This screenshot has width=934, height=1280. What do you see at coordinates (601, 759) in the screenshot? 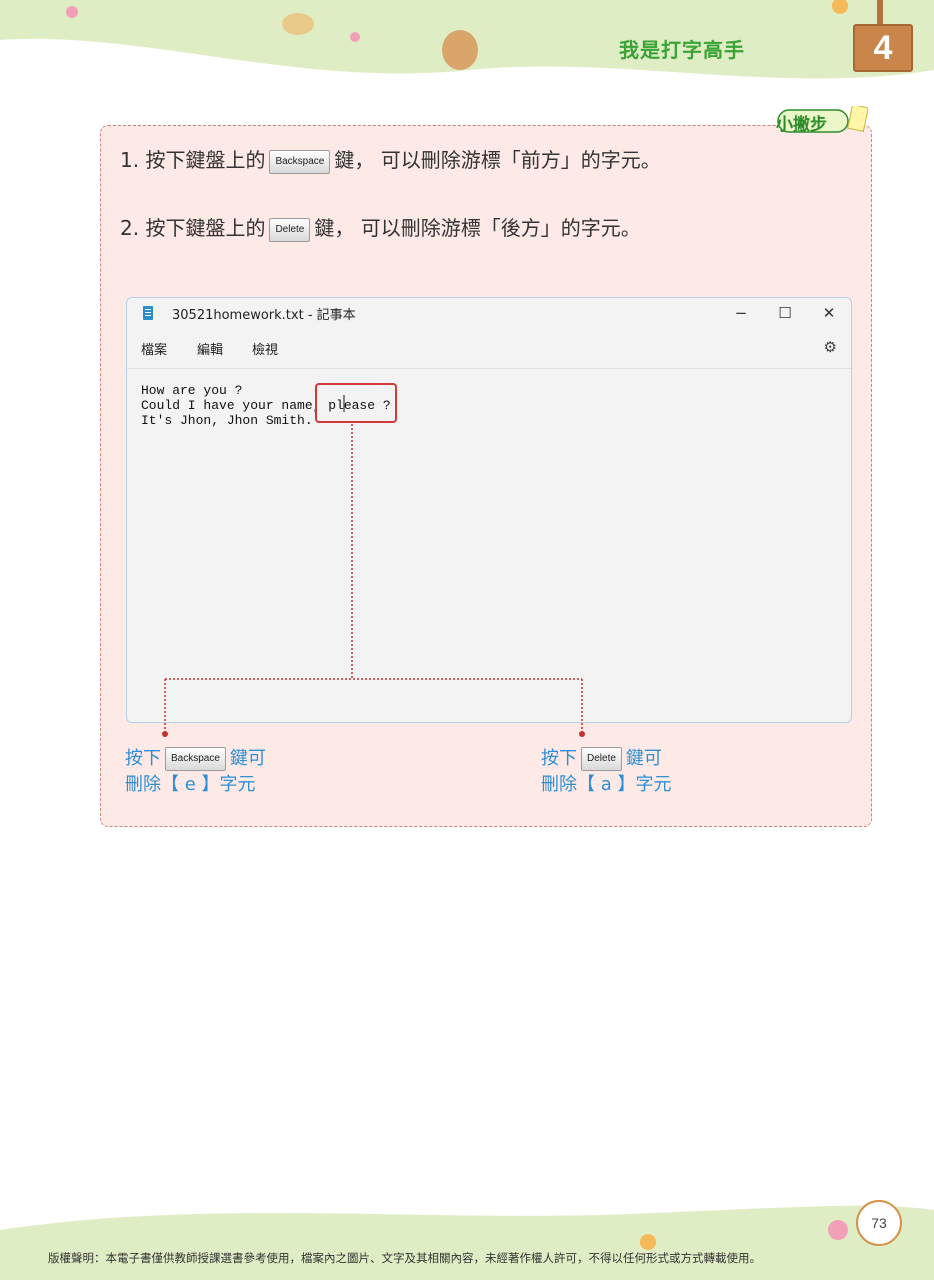
I see `delete-key-graphic: Delete` at bounding box center [601, 759].